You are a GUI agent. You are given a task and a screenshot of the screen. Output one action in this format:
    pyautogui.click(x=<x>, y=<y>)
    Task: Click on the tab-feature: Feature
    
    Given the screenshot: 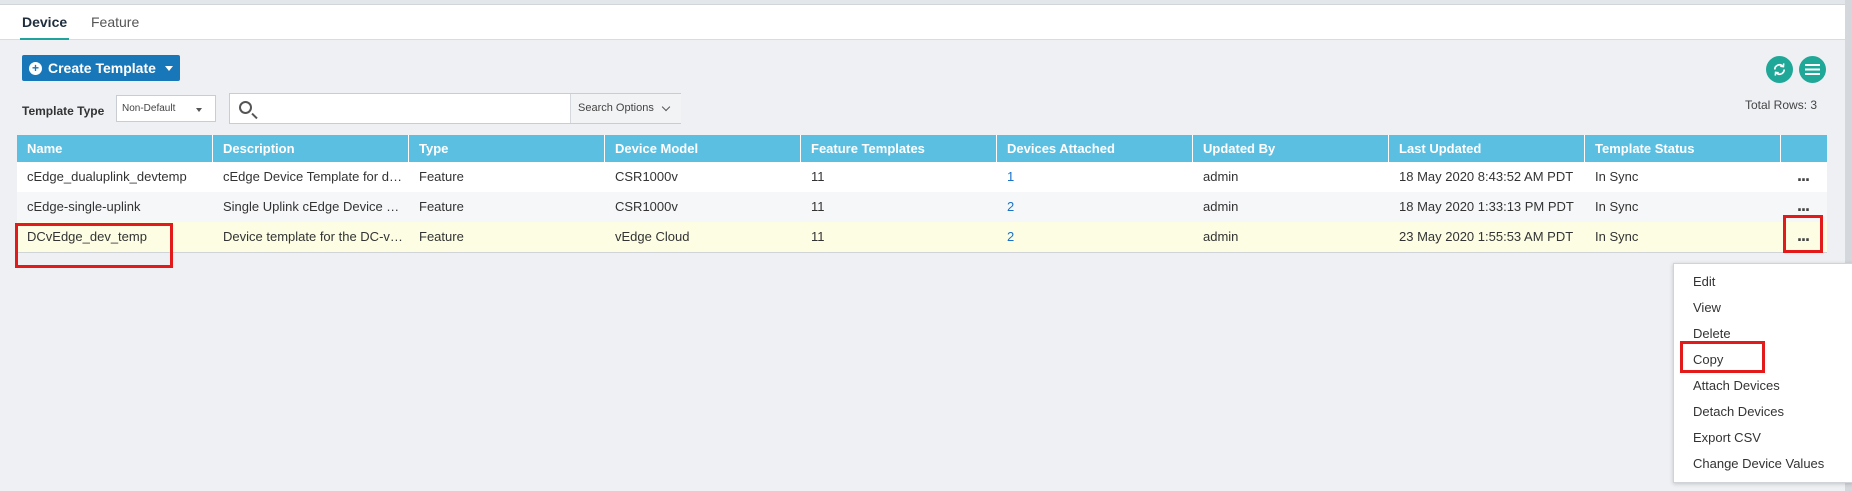 What is the action you would take?
    pyautogui.click(x=115, y=26)
    